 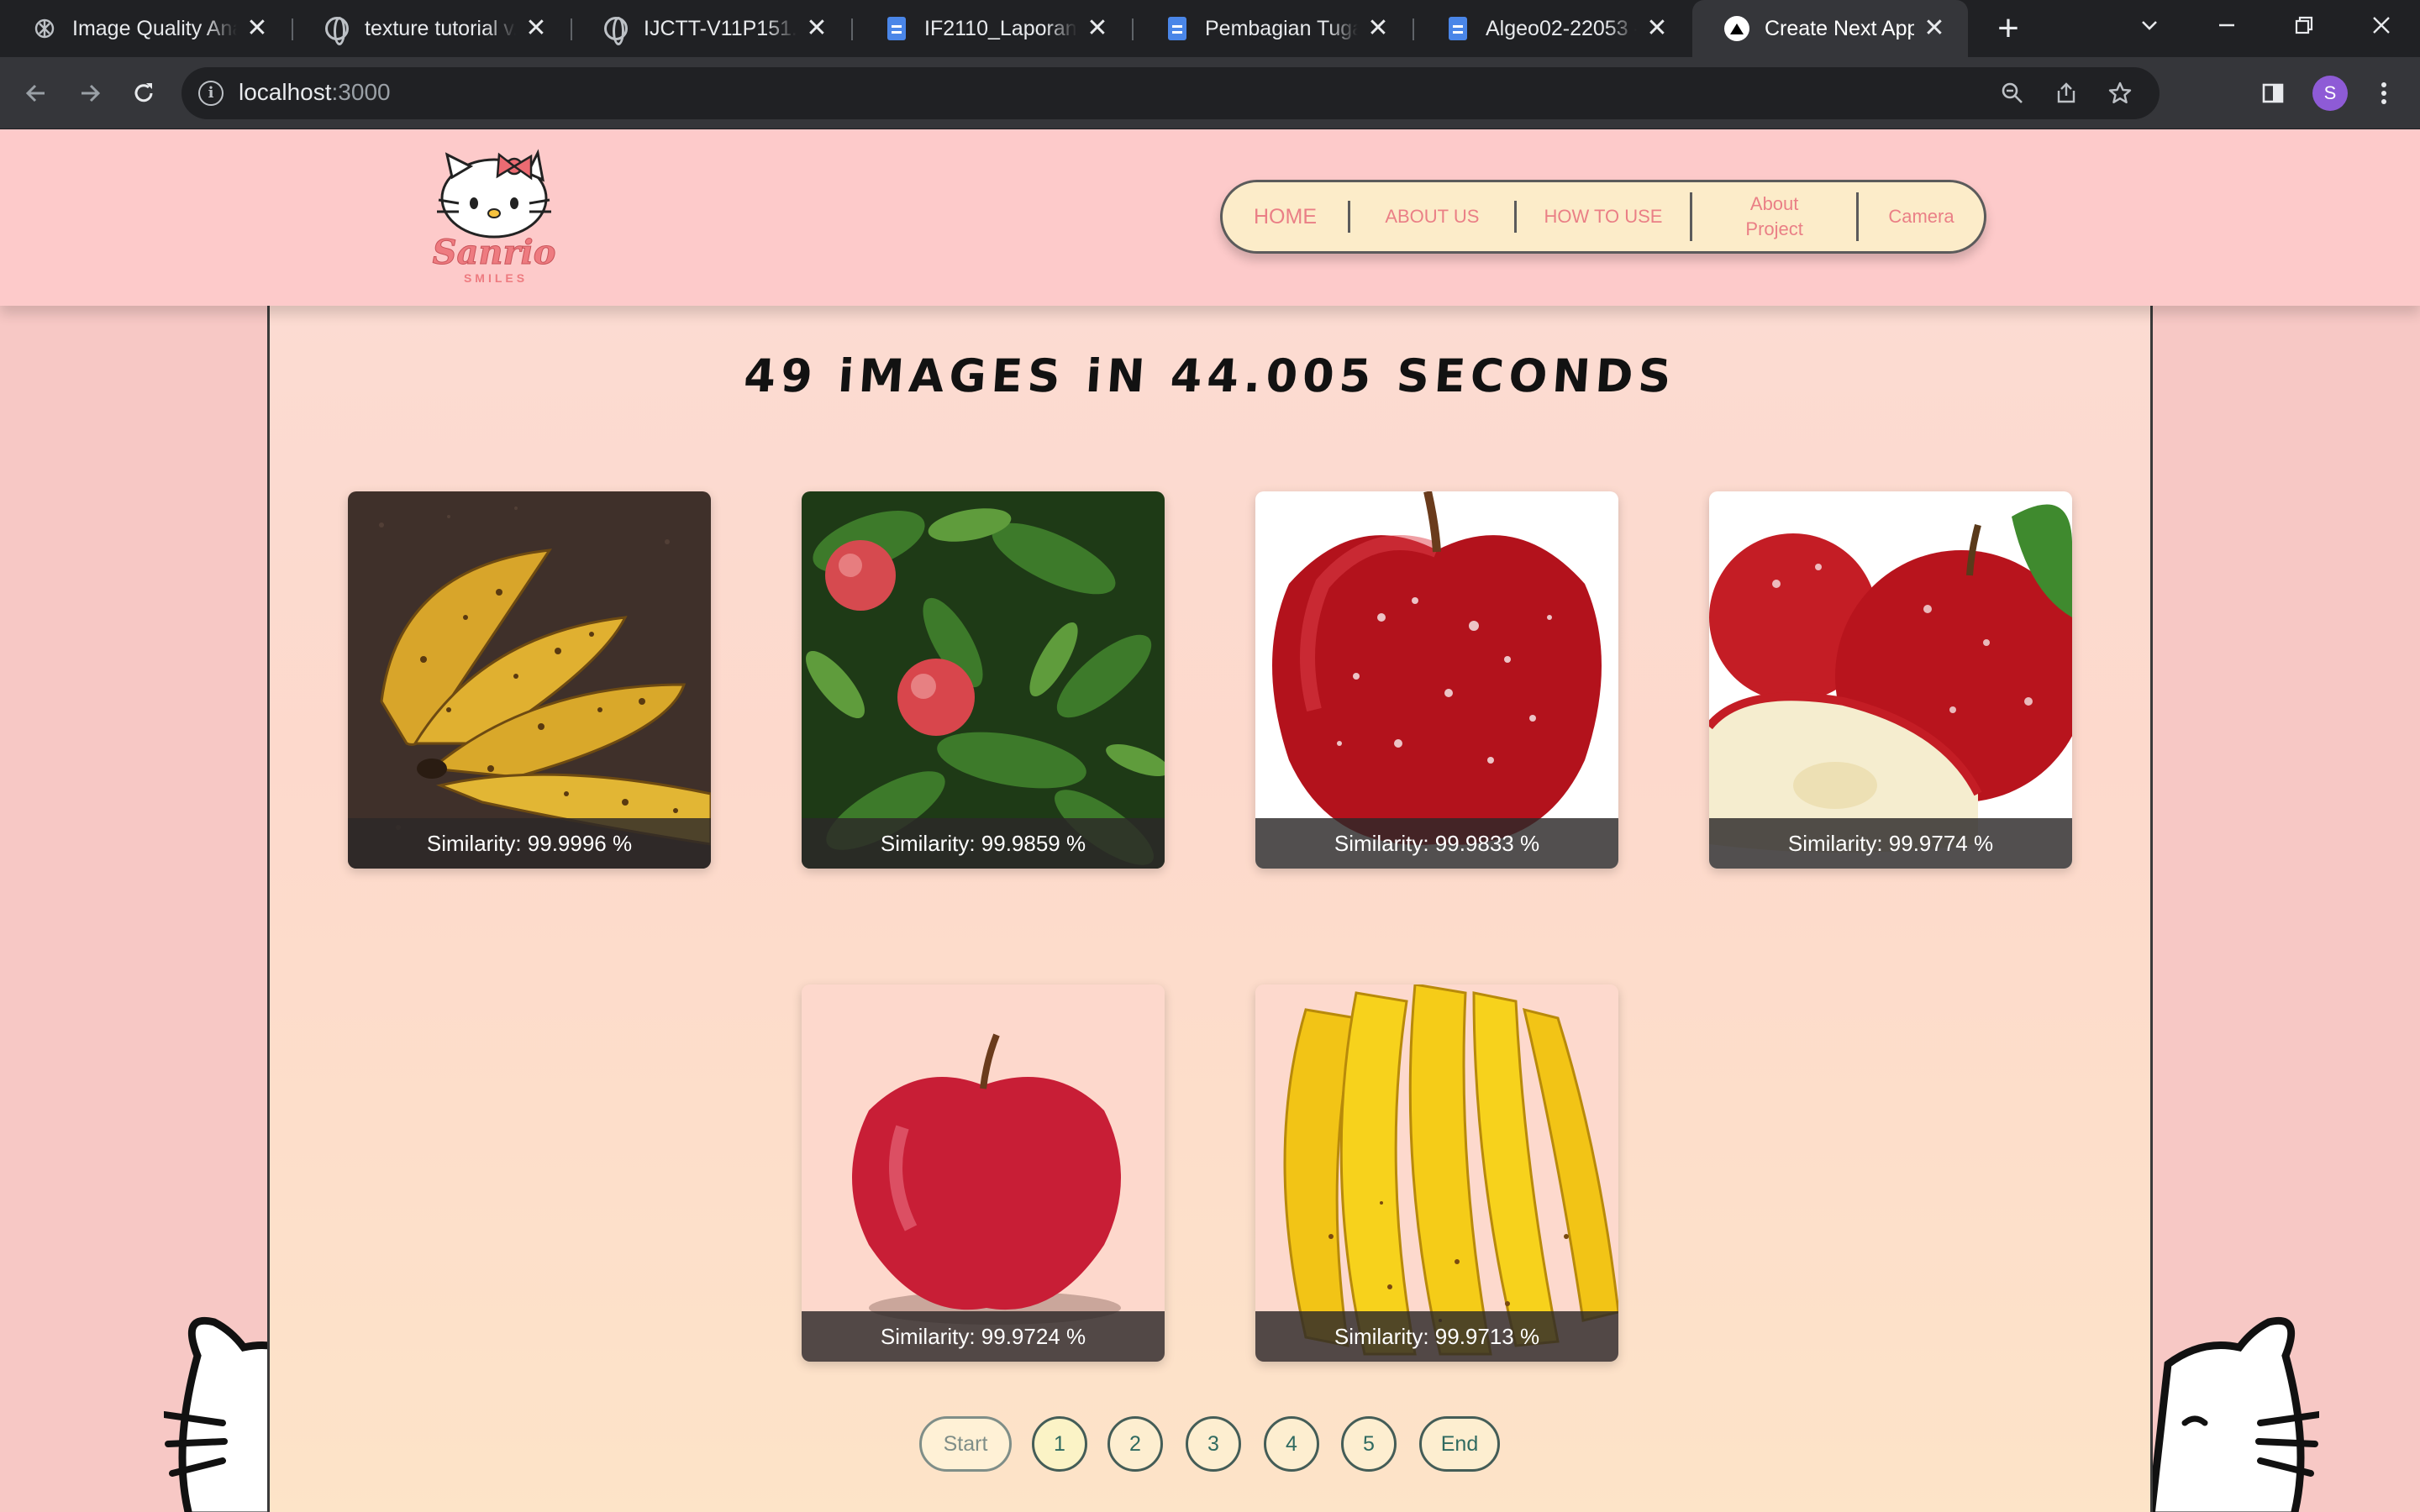 What do you see at coordinates (984, 843) in the screenshot?
I see `similarity-caption: Similarity: 99.9859 %` at bounding box center [984, 843].